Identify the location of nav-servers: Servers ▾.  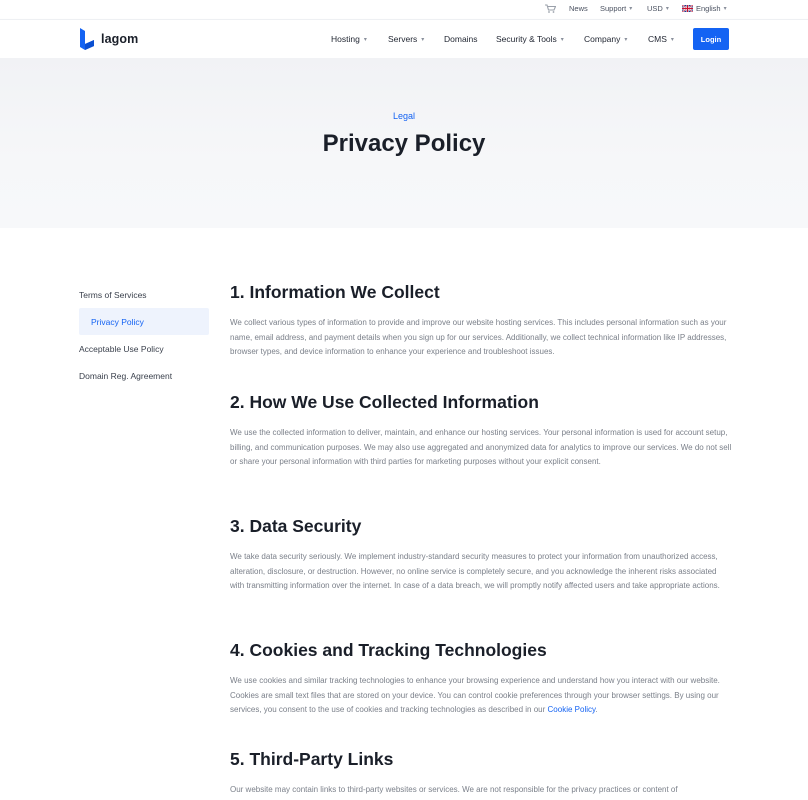
(406, 39).